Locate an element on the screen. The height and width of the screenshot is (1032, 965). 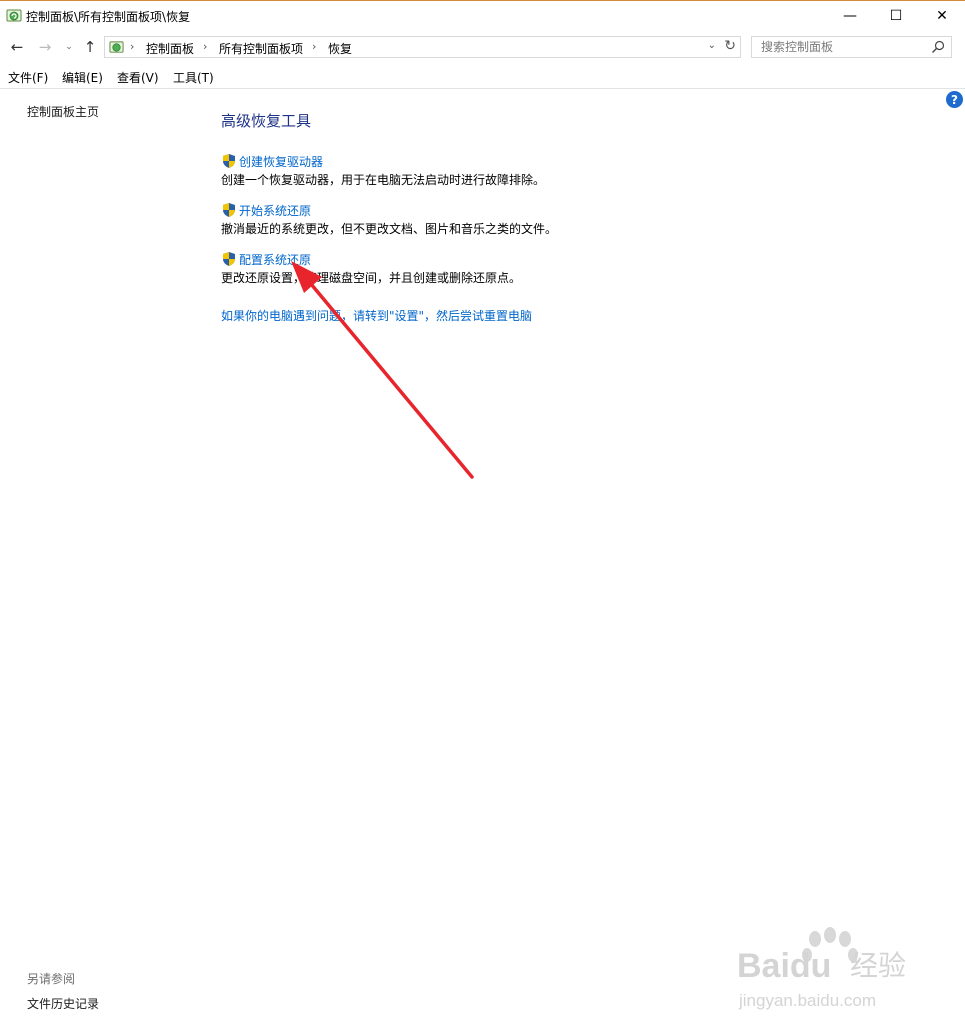
close-button: ✕ is located at coordinates (942, 16).